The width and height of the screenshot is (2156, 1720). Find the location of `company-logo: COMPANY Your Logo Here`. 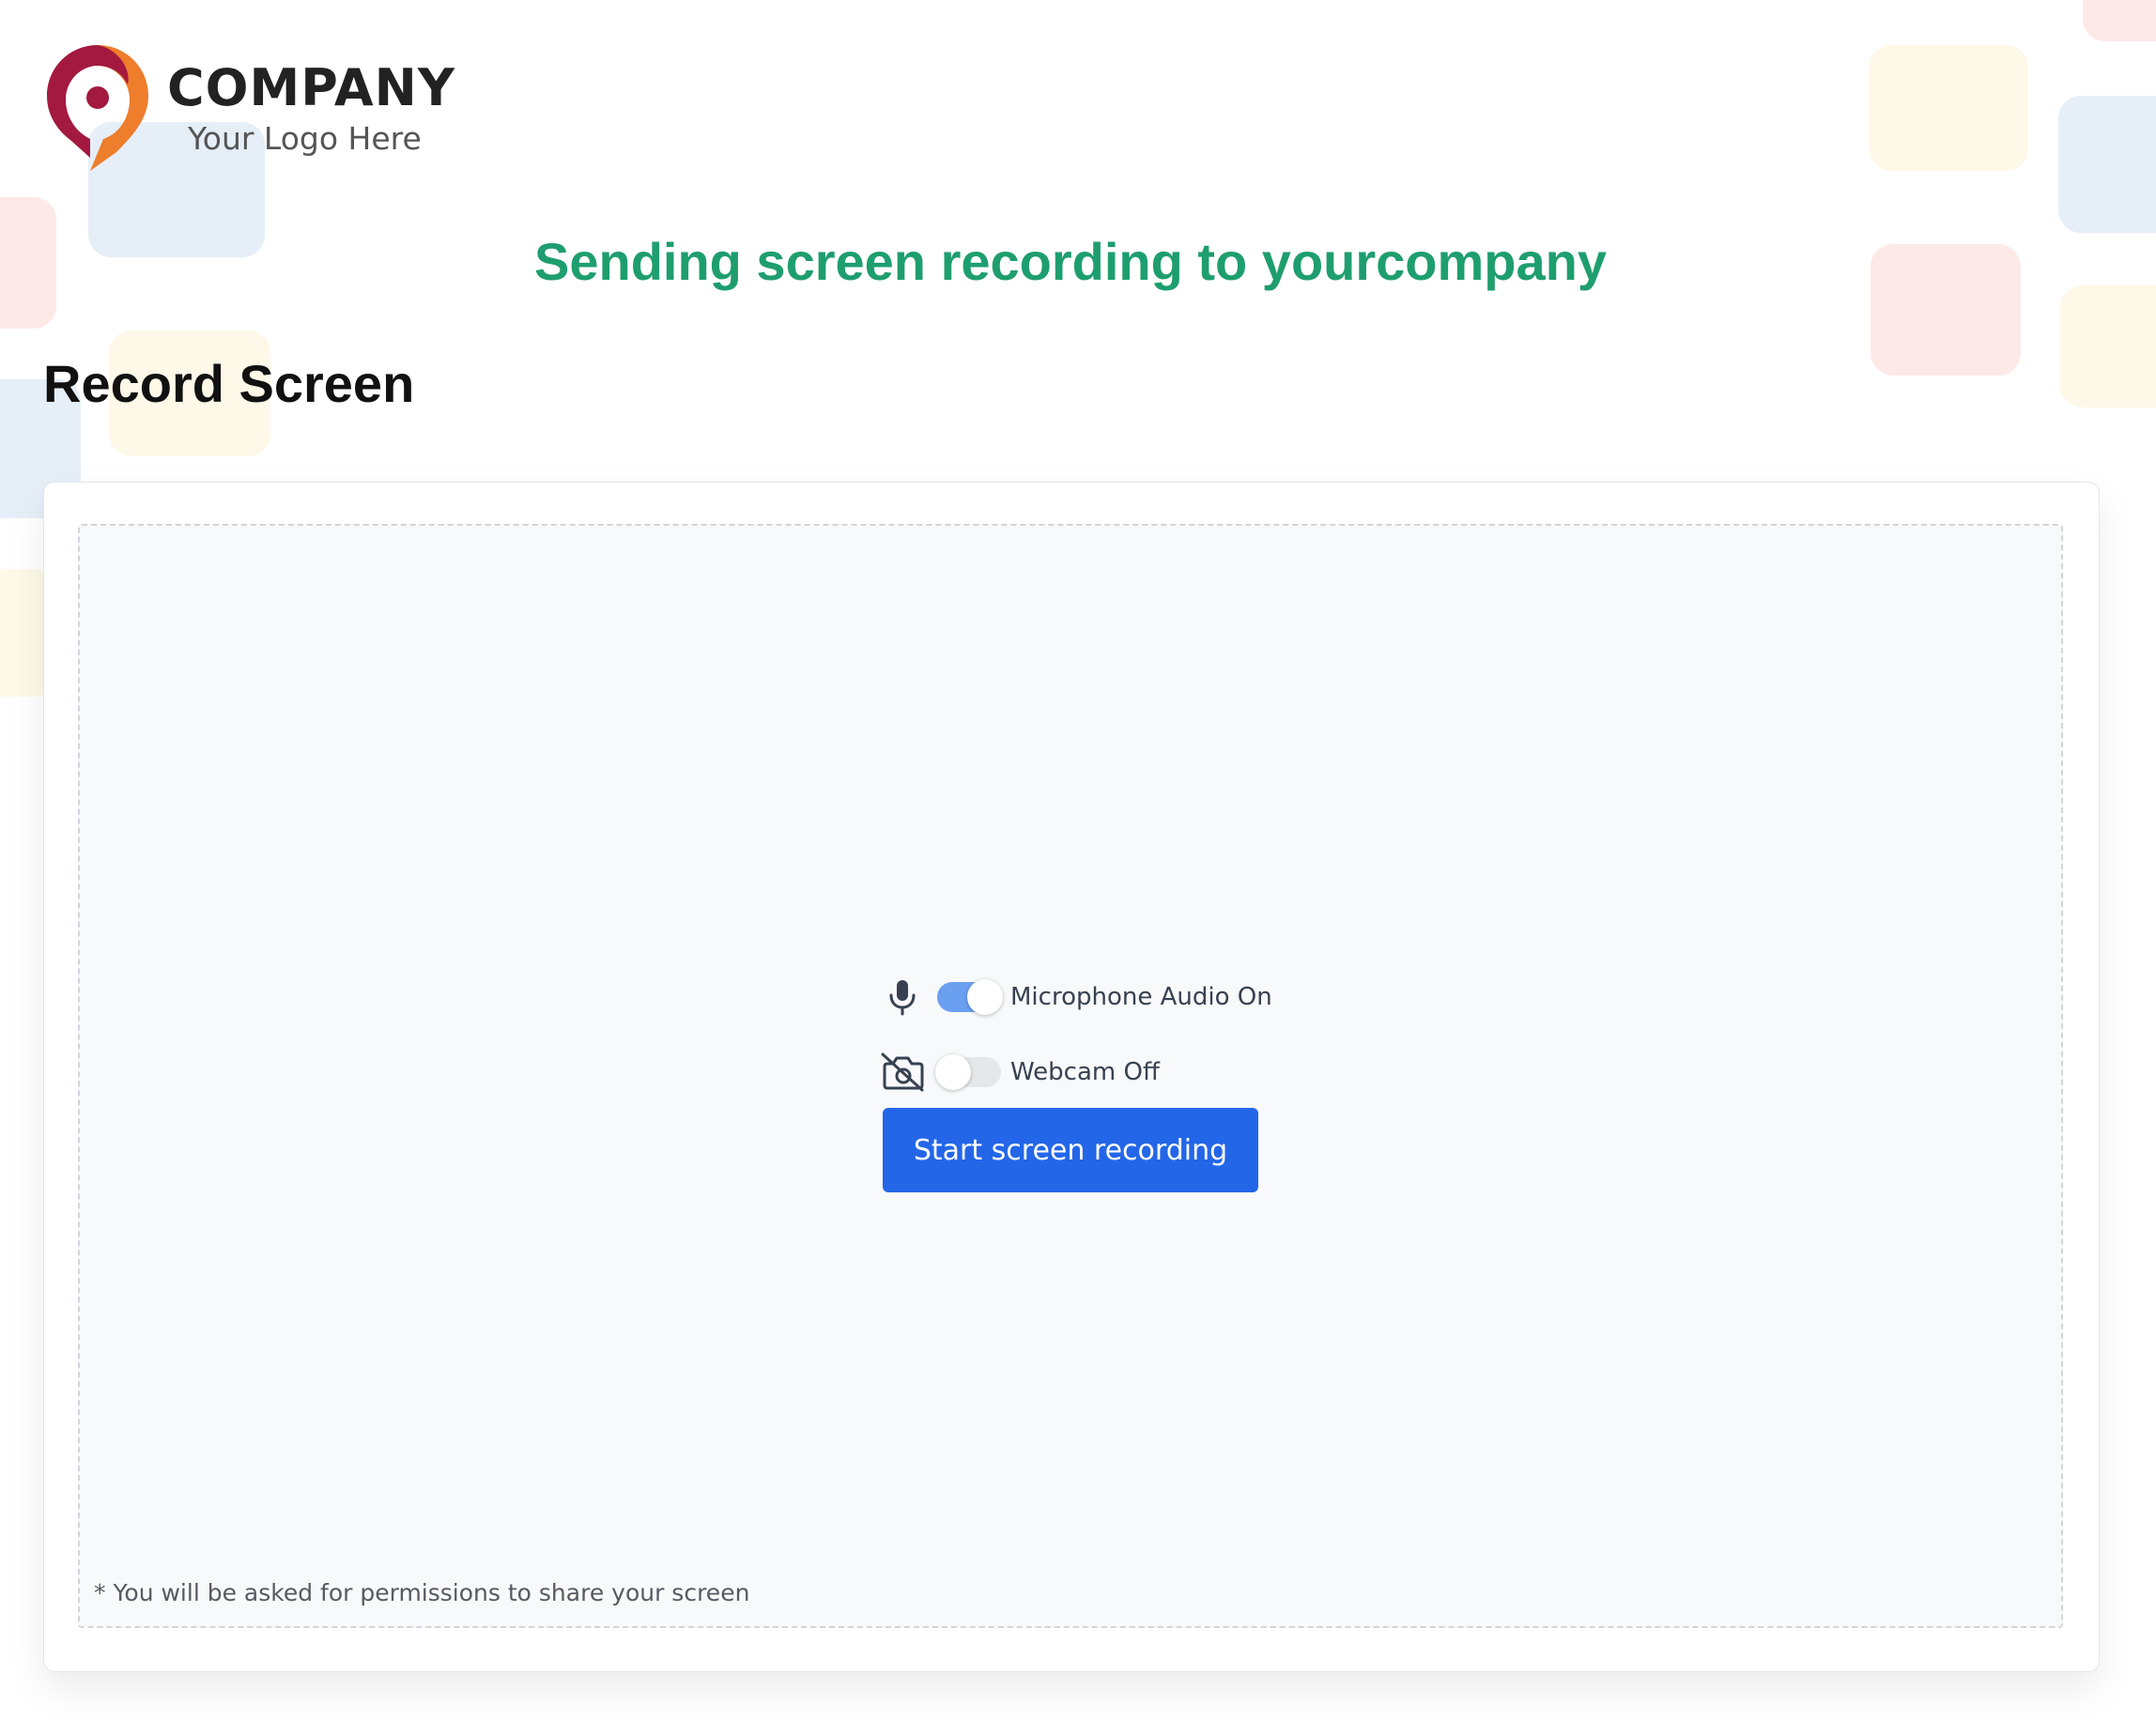

company-logo: COMPANY Your Logo Here is located at coordinates (249, 107).